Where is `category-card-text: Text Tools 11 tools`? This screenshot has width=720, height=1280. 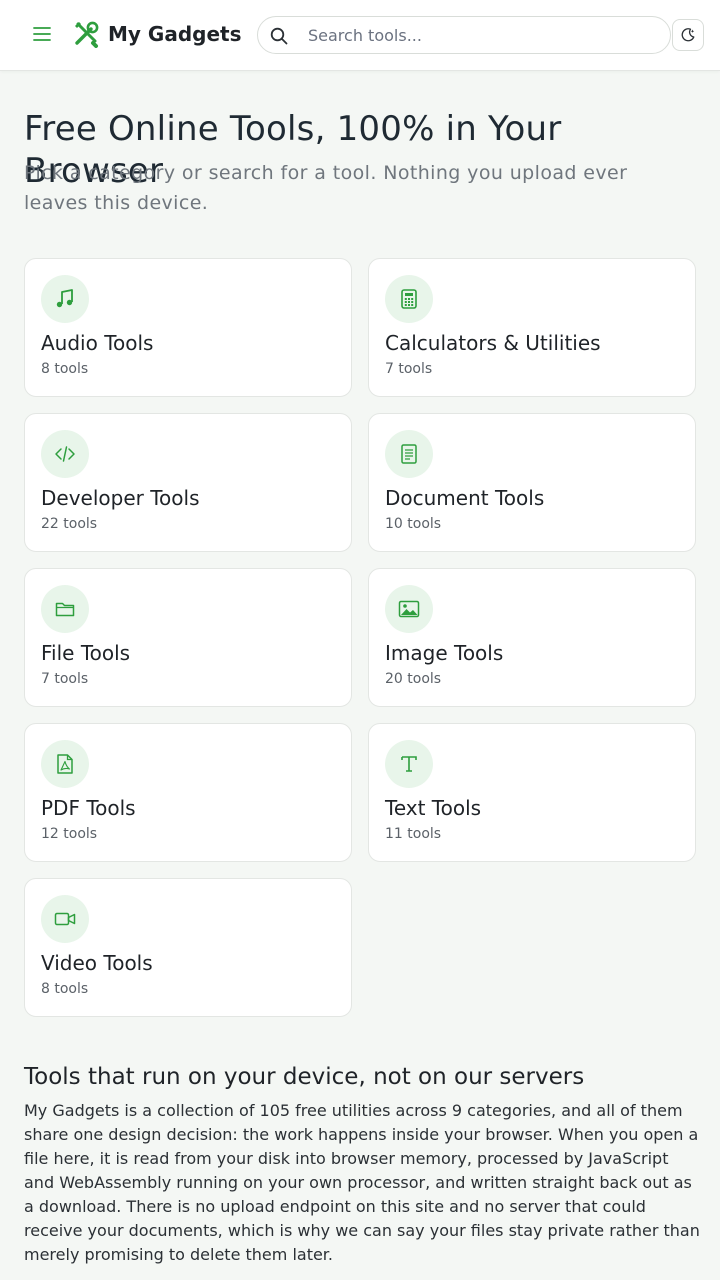
category-card-text: Text Tools 11 tools is located at coordinates (532, 792).